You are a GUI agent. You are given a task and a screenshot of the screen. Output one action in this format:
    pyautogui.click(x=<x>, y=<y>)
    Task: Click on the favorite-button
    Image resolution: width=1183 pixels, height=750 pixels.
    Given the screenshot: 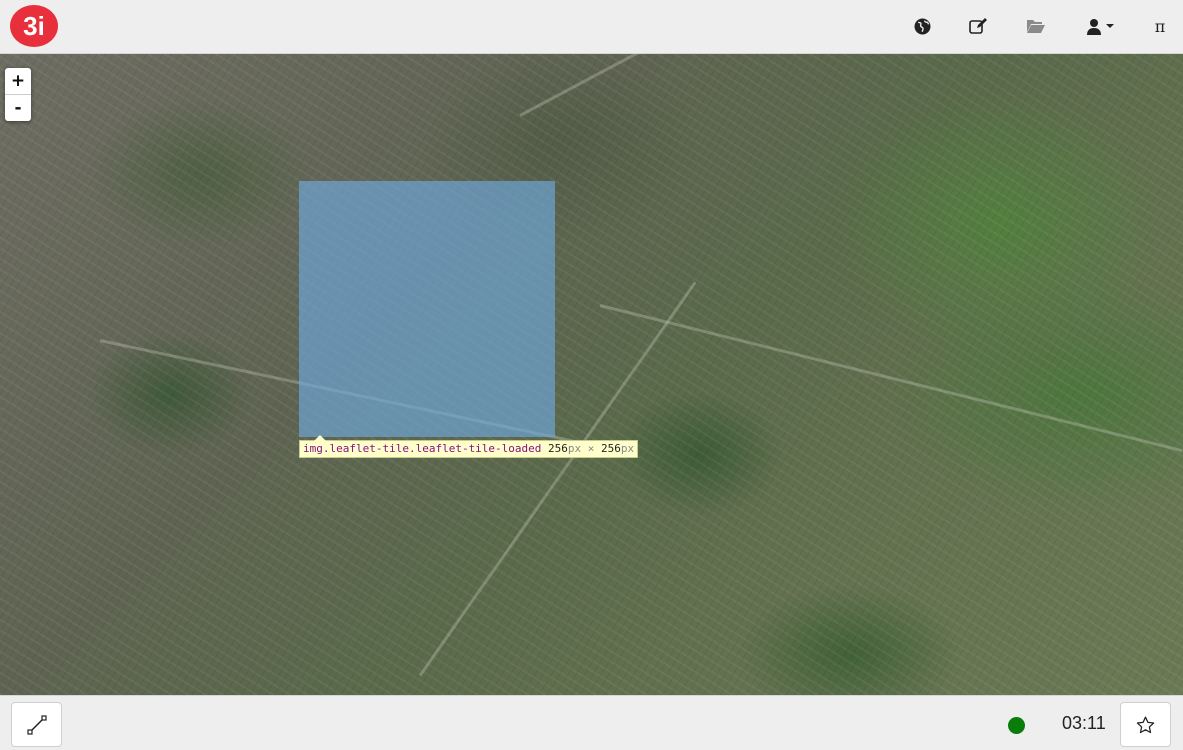 What is the action you would take?
    pyautogui.click(x=1145, y=724)
    